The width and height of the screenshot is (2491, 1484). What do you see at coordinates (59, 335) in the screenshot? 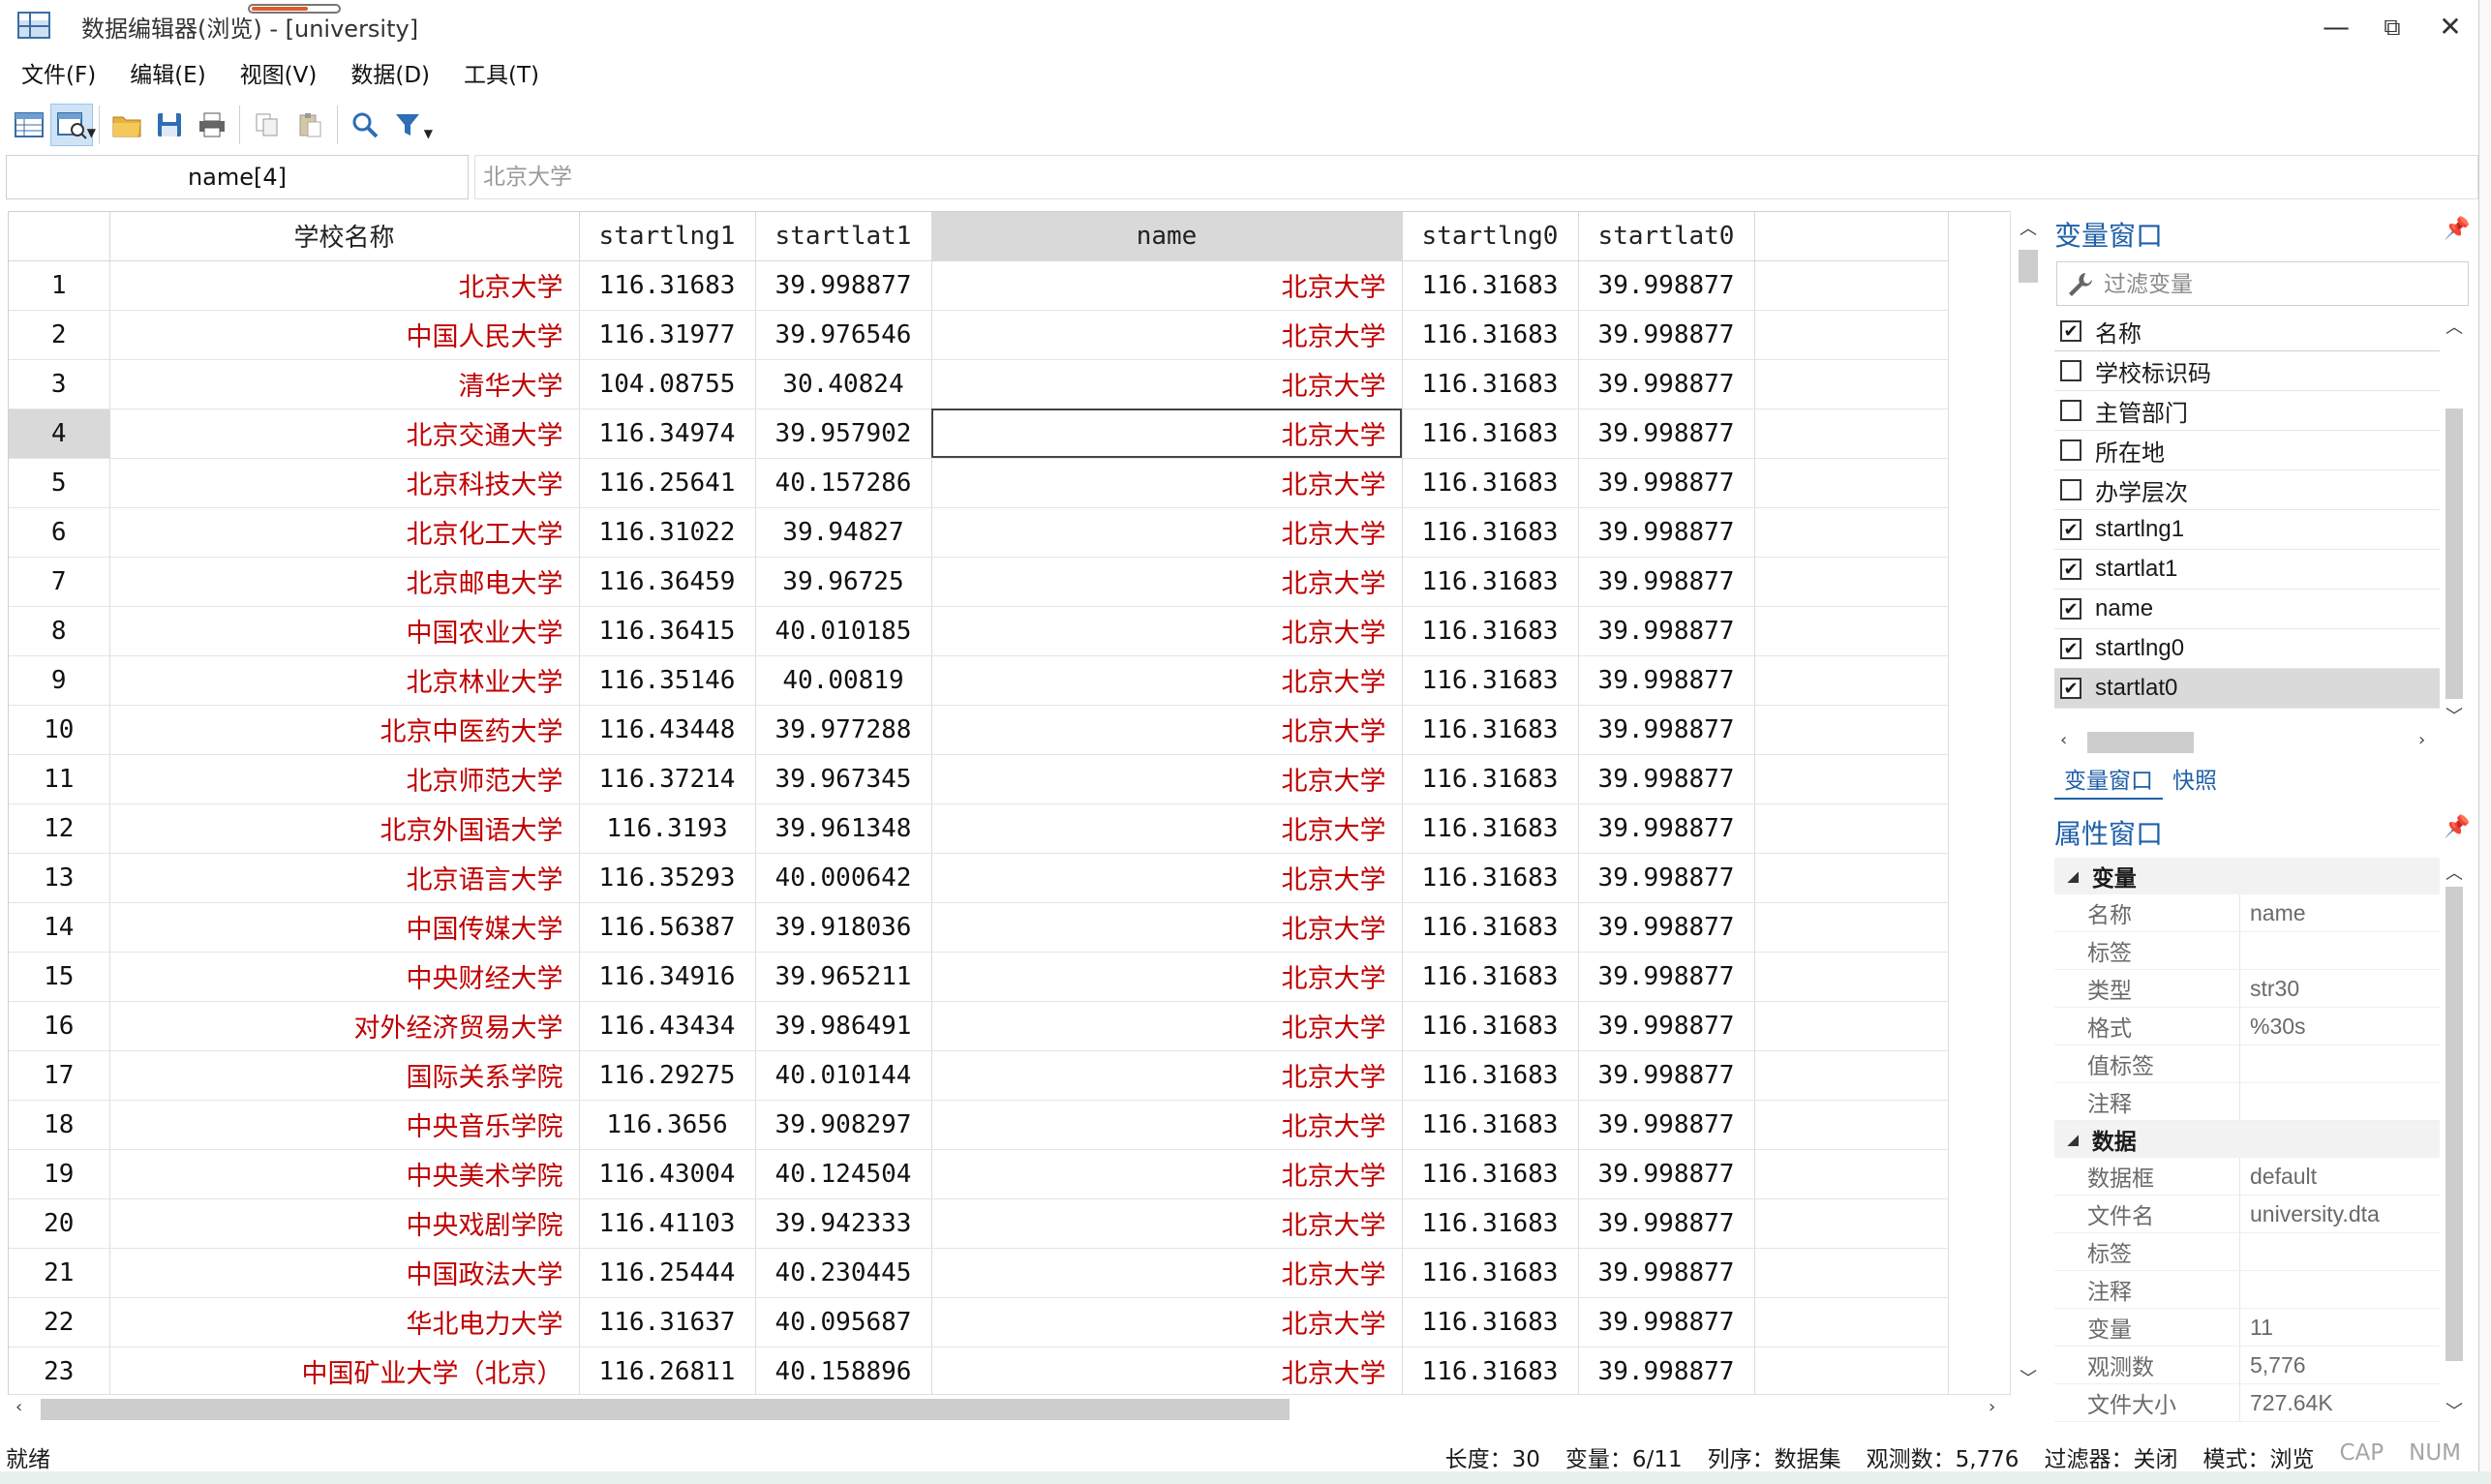
I see `row-number: 2` at bounding box center [59, 335].